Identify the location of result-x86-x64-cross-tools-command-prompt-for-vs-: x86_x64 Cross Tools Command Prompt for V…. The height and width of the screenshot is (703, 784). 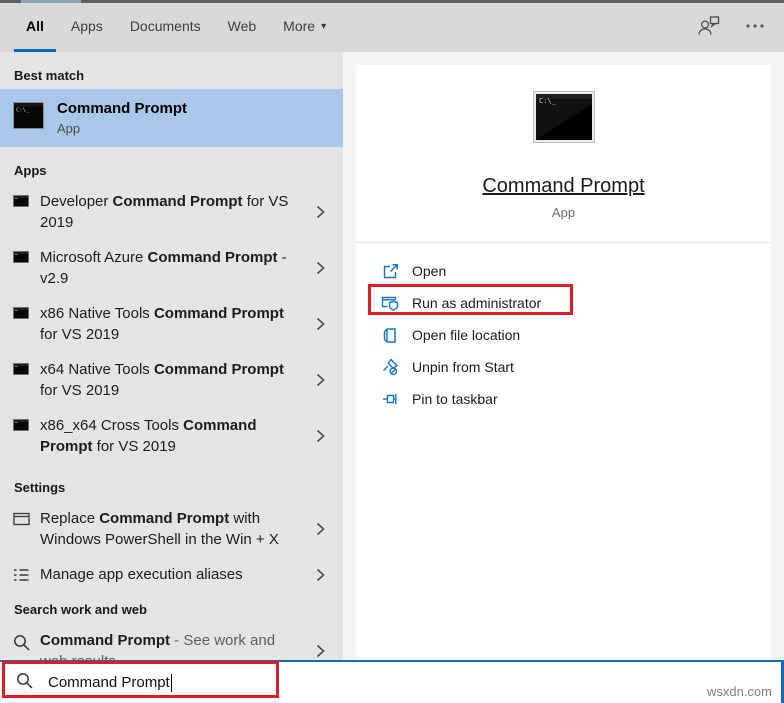
(171, 436).